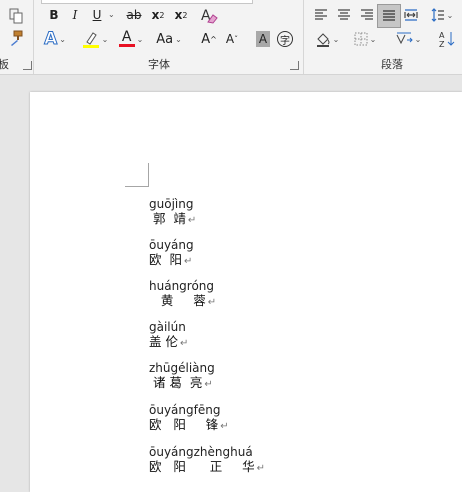 This screenshot has width=462, height=492. Describe the element at coordinates (182, 368) in the screenshot. I see `pinyin-text: zhūgéliàng` at that location.